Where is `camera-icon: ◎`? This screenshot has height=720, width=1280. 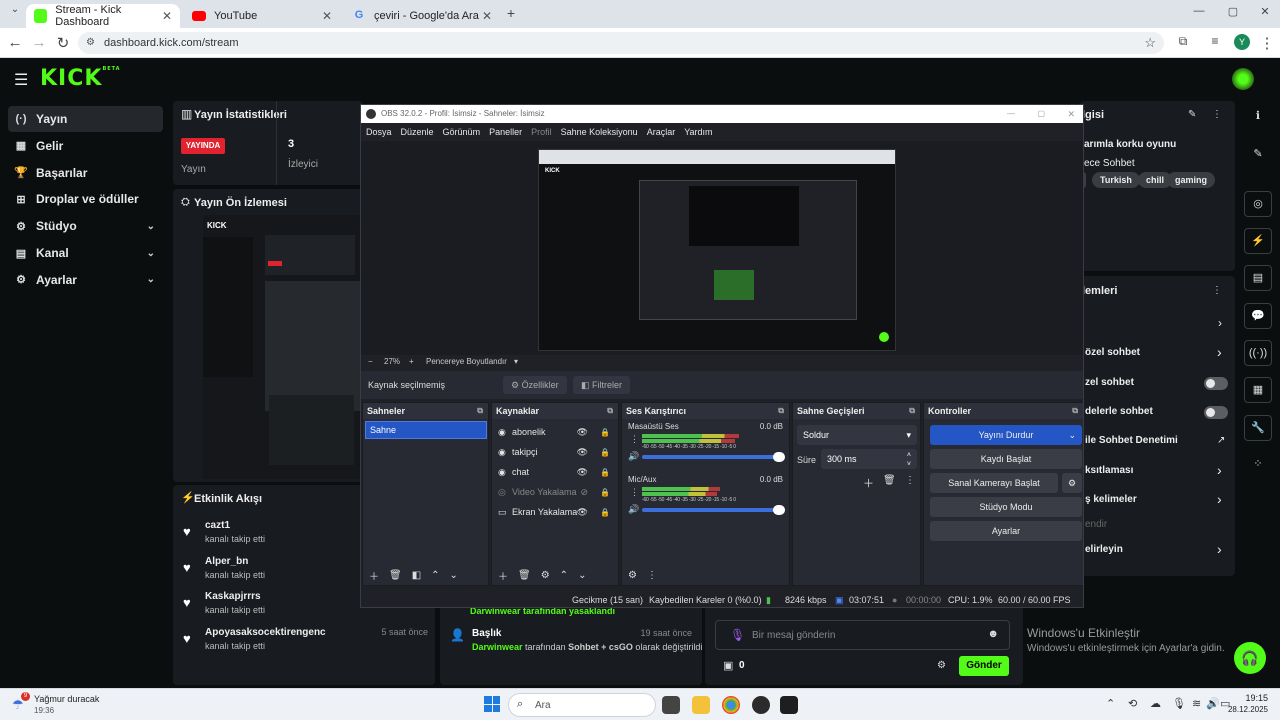 camera-icon: ◎ is located at coordinates (1258, 204).